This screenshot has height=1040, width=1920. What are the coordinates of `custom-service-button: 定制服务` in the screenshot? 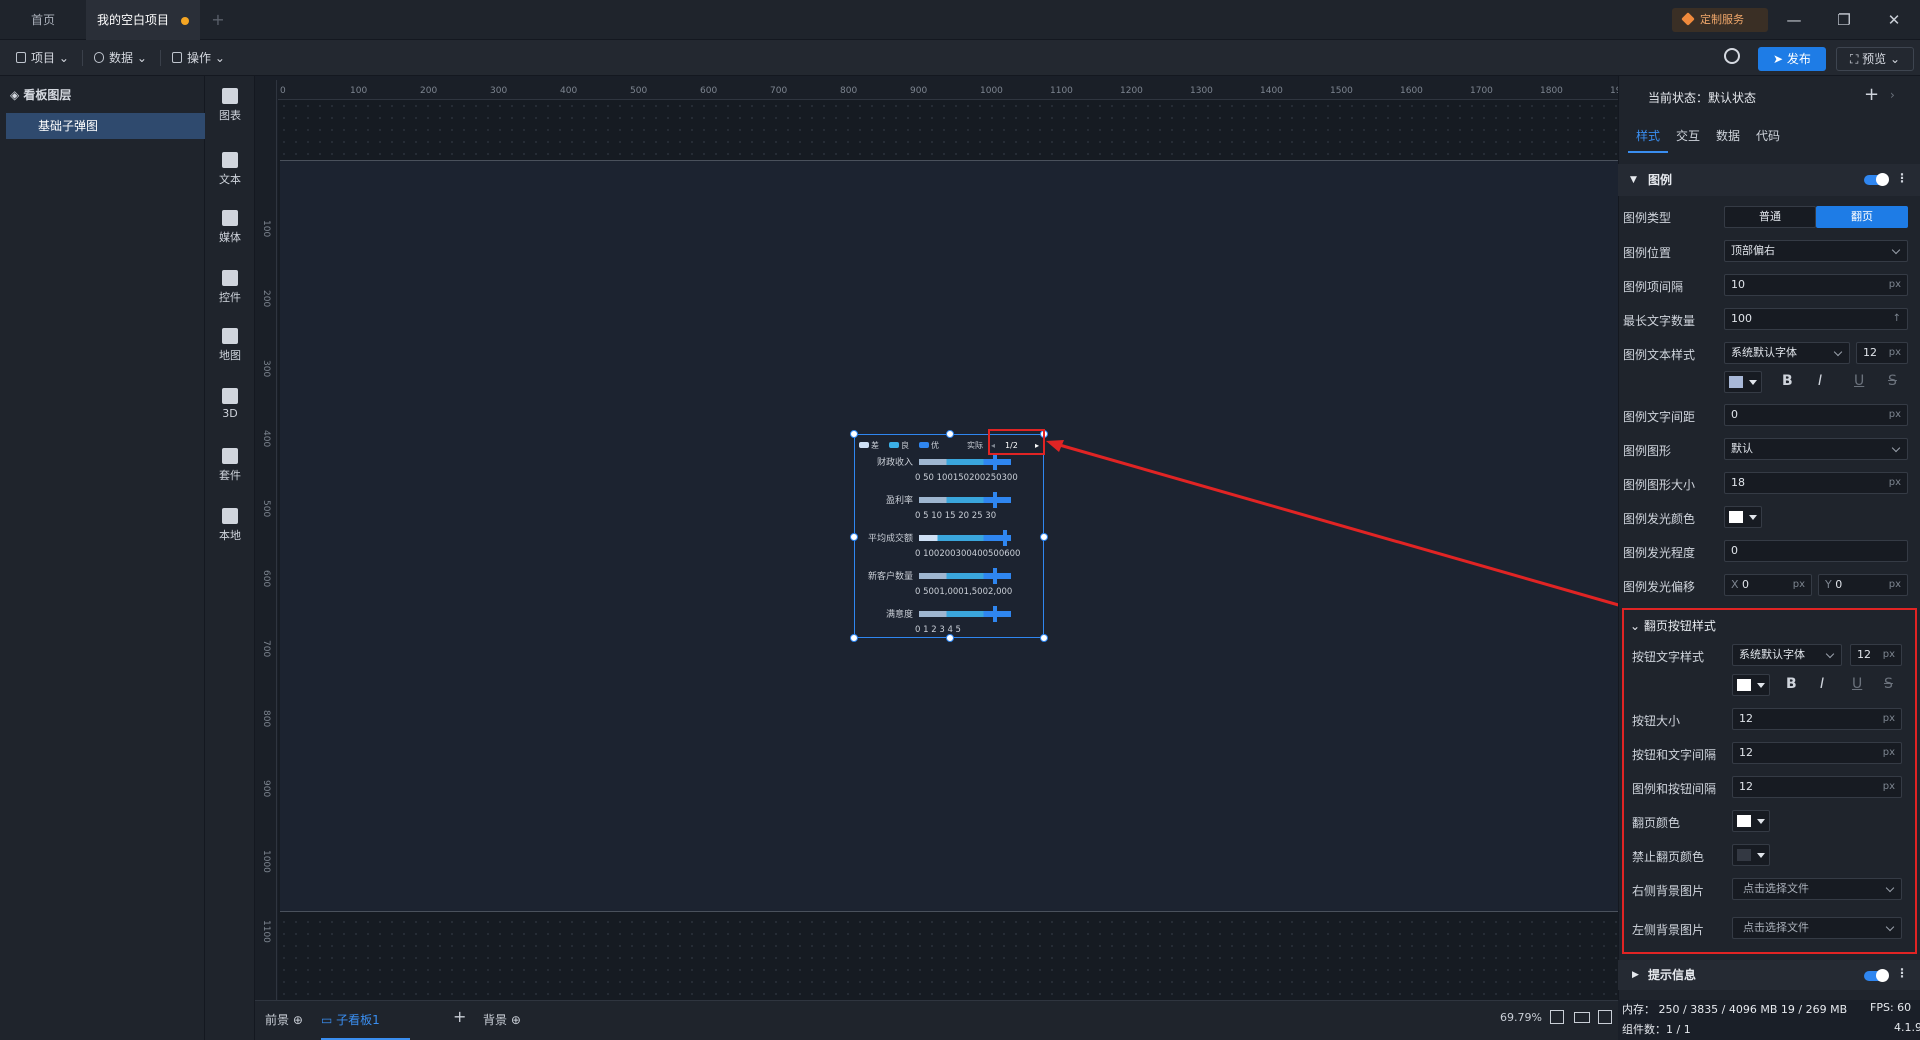 It's located at (1720, 20).